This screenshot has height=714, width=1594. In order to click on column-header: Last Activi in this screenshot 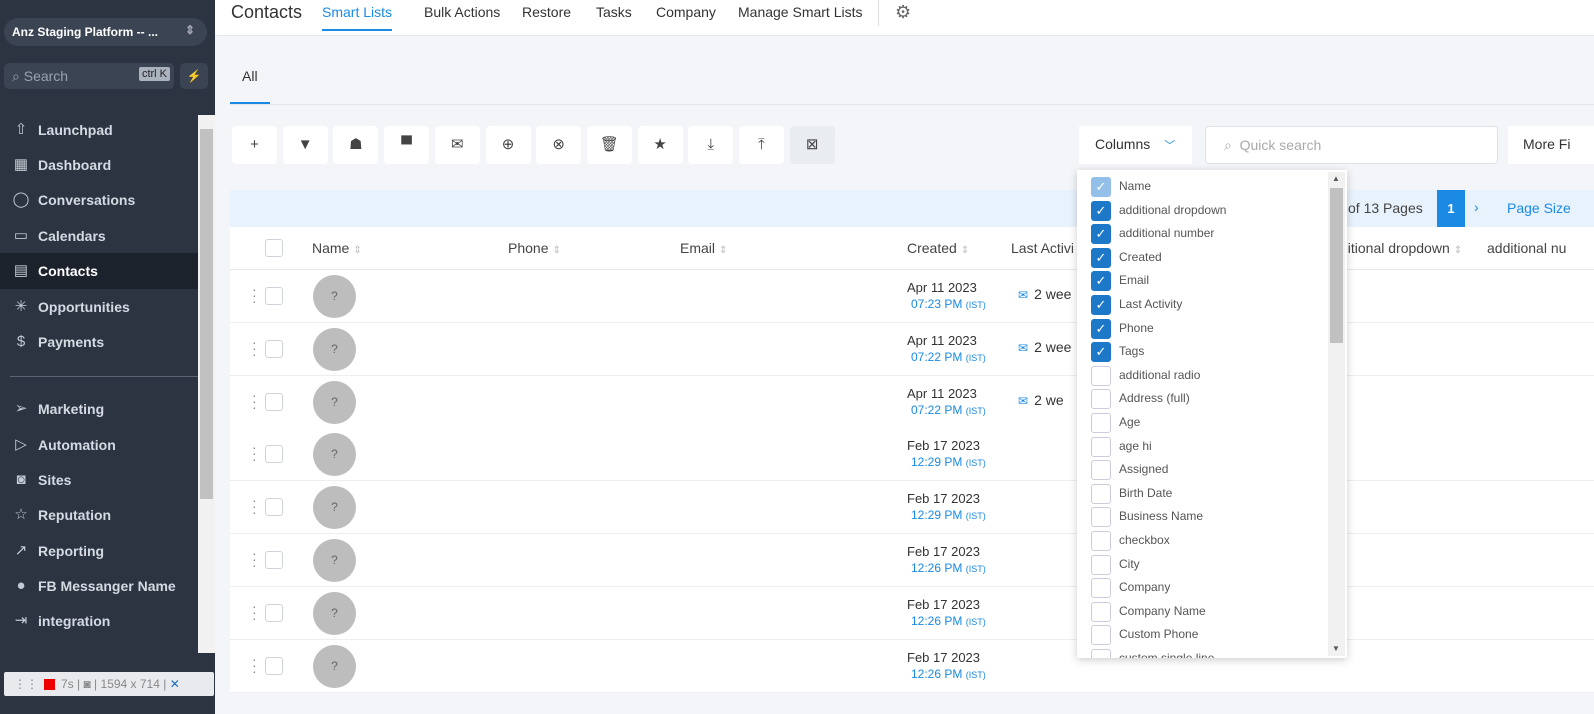, I will do `click(1042, 248)`.